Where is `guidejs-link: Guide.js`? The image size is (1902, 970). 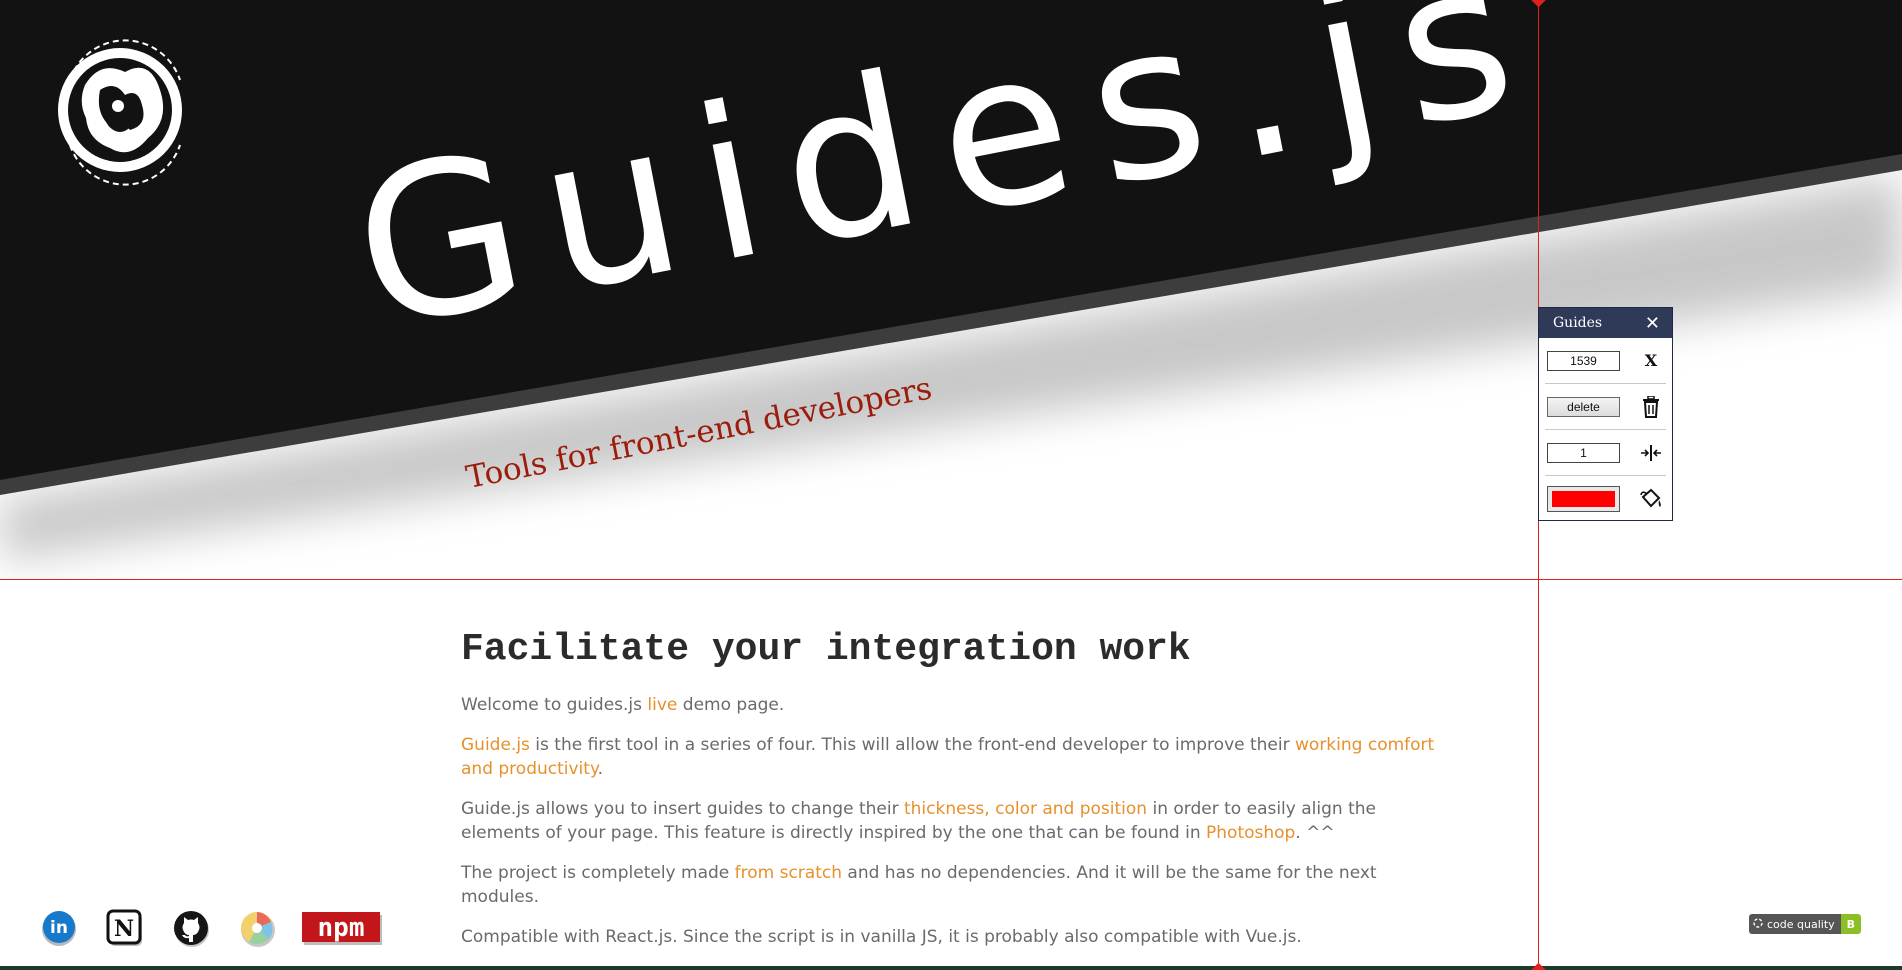 guidejs-link: Guide.js is located at coordinates (495, 745).